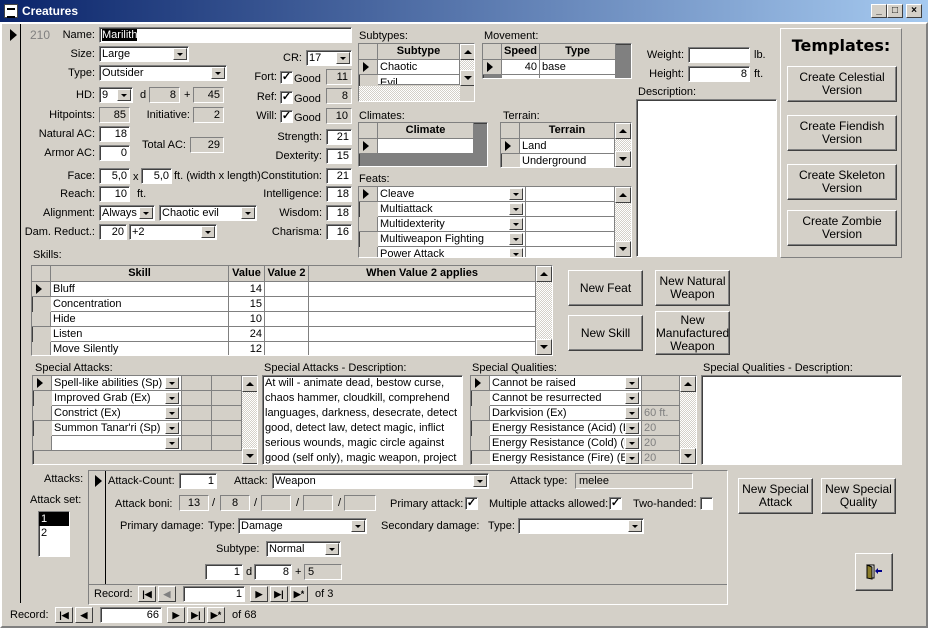  Describe the element at coordinates (419, 80) in the screenshot. I see `subtype-cell: Evil` at that location.